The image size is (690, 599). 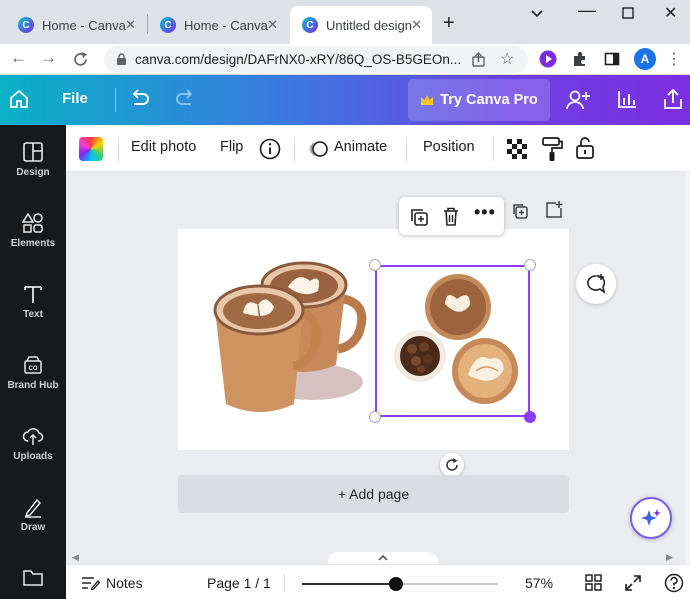 I want to click on sidebar-item-label: Text, so click(x=33, y=314).